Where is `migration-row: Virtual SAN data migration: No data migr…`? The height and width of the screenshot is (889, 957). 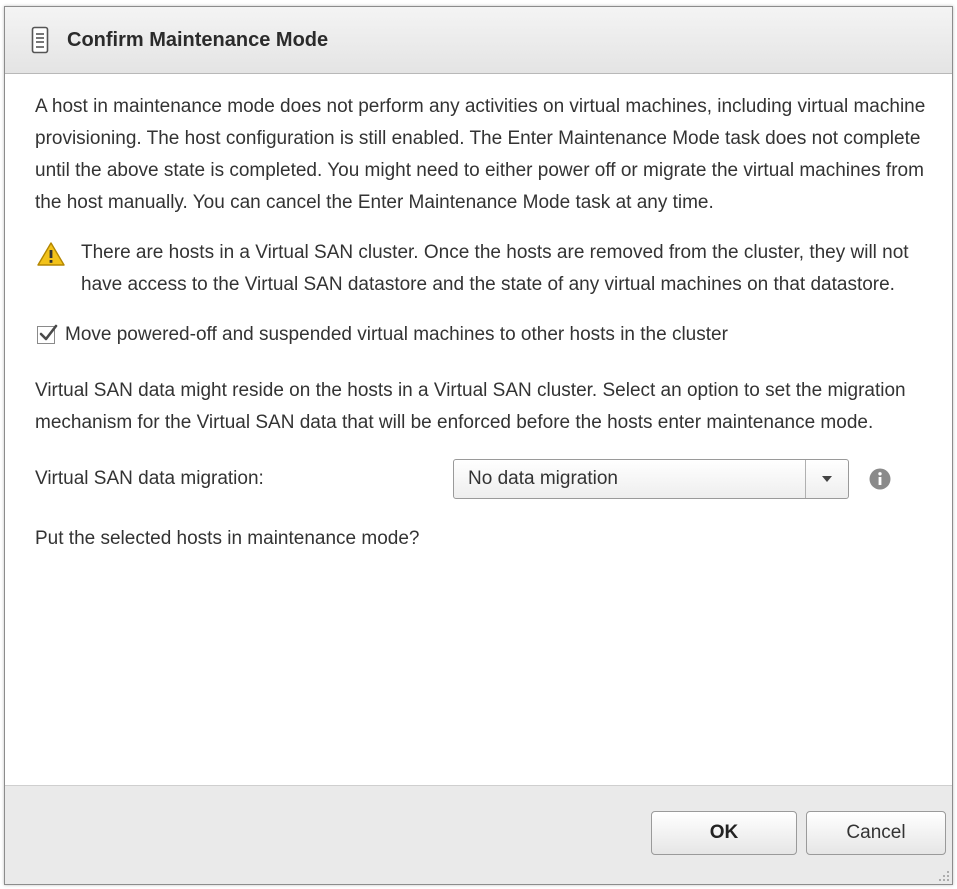
migration-row: Virtual SAN data migration: No data migr… is located at coordinates (485, 479).